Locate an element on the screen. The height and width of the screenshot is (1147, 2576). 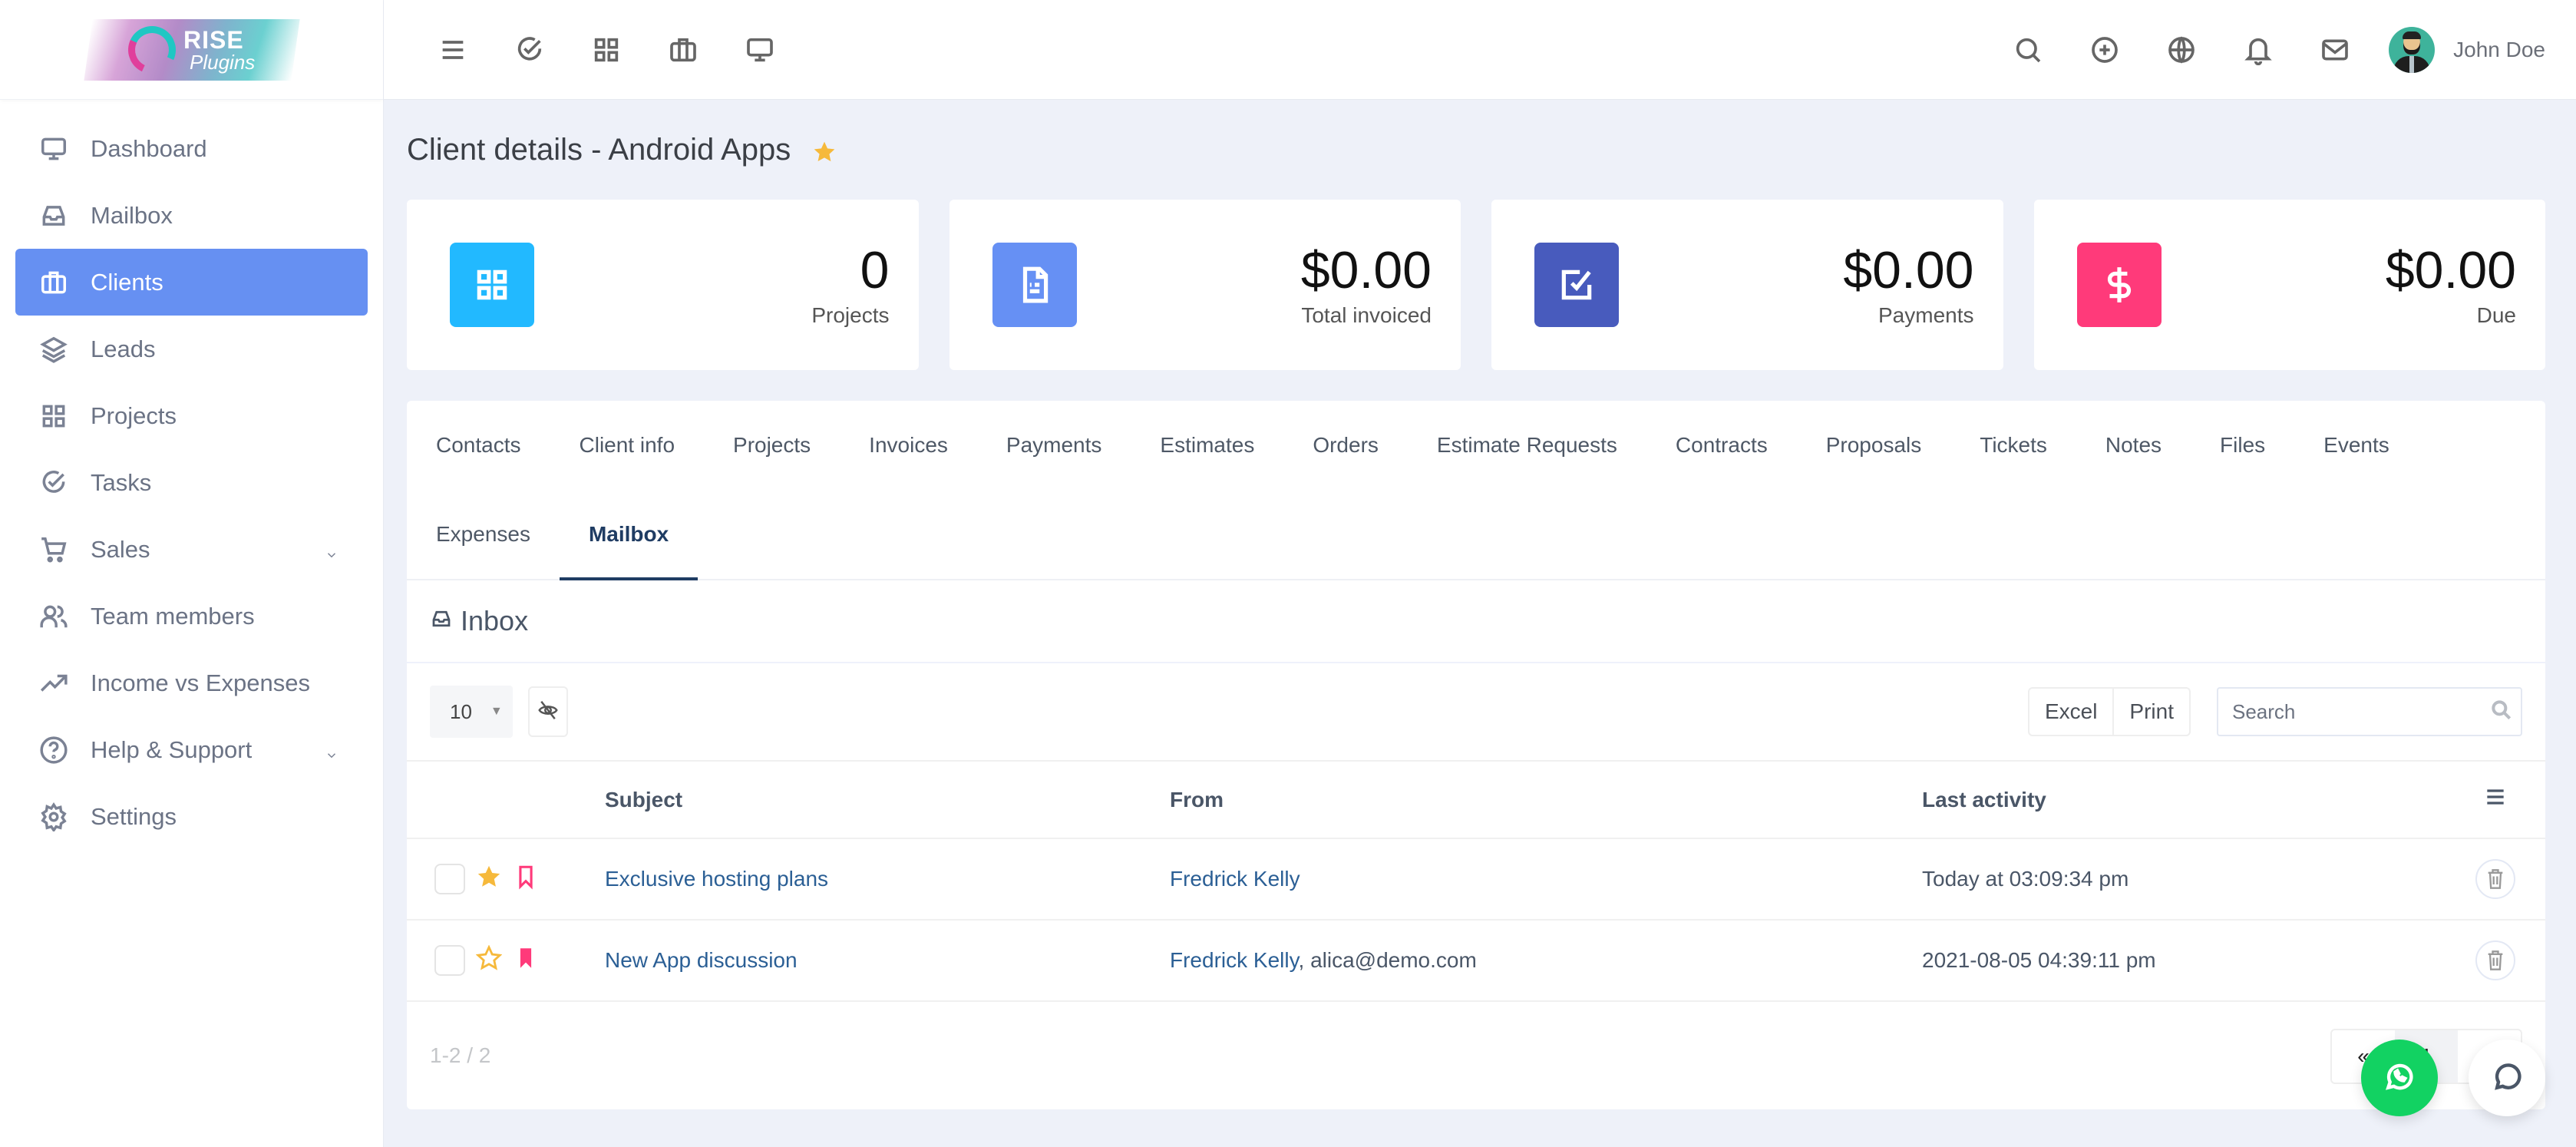
table-toolbar: 10 ▼ Excel Print is located at coordinates (1476, 712).